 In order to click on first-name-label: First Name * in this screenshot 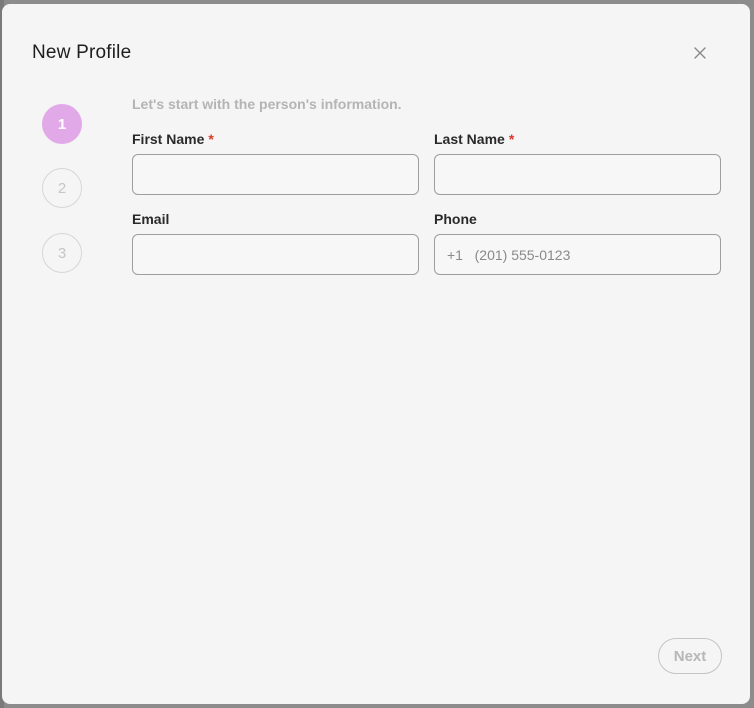, I will do `click(173, 139)`.